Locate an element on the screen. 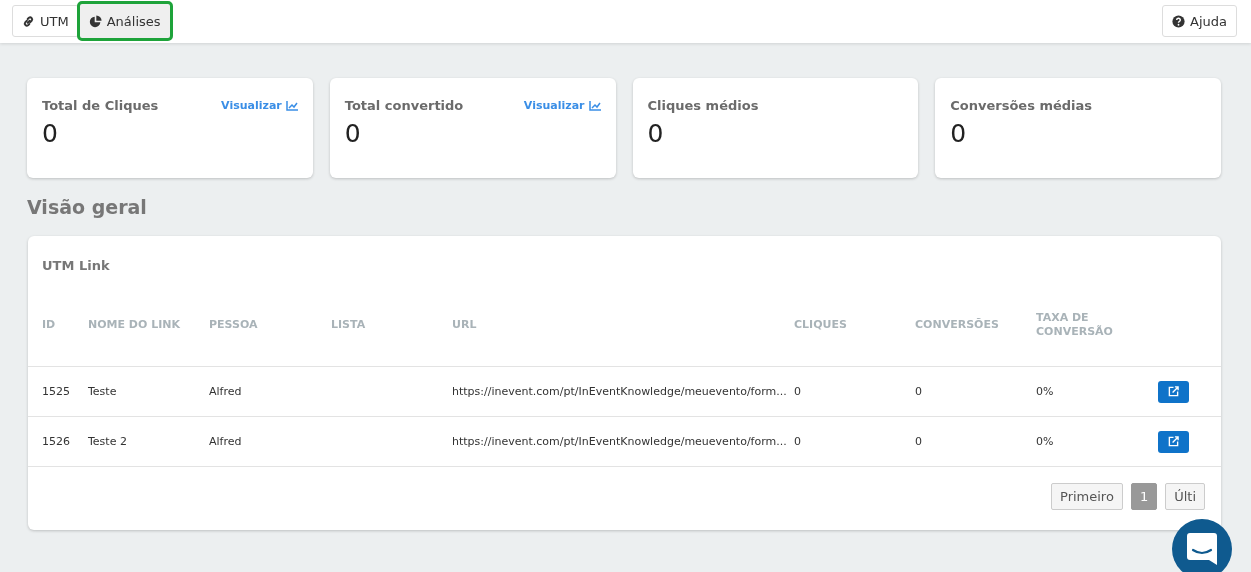 The image size is (1251, 572). column-header: NOME DO LINK is located at coordinates (134, 325).